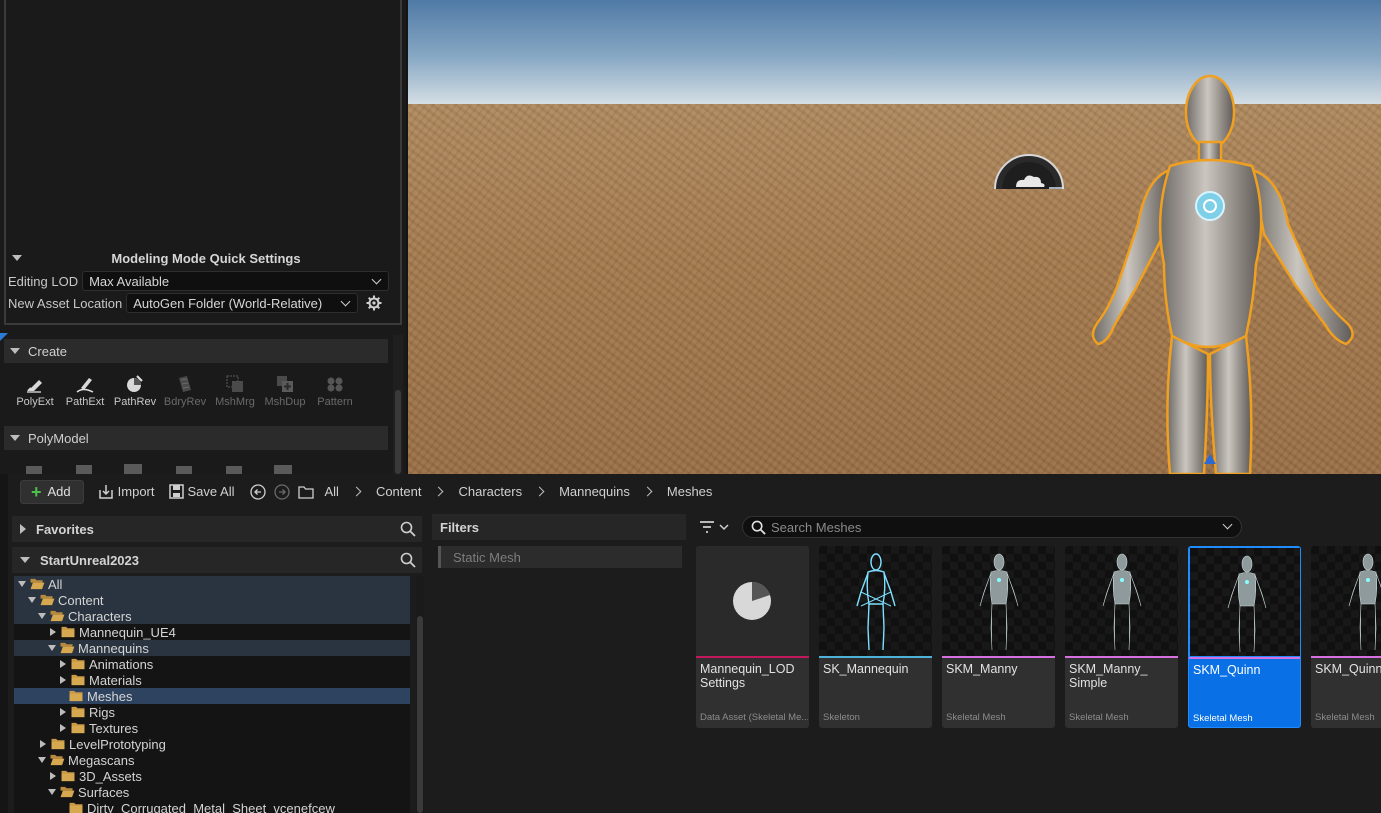 The width and height of the screenshot is (1381, 813). What do you see at coordinates (212, 776) in the screenshot?
I see `tree-item: 3D_Assets` at bounding box center [212, 776].